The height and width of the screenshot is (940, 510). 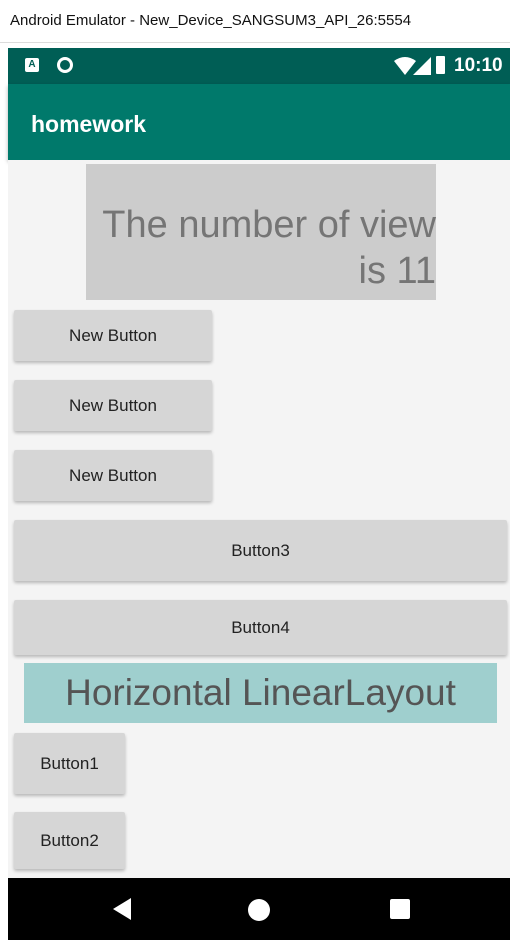 I want to click on status-time: 10:10, so click(x=478, y=65).